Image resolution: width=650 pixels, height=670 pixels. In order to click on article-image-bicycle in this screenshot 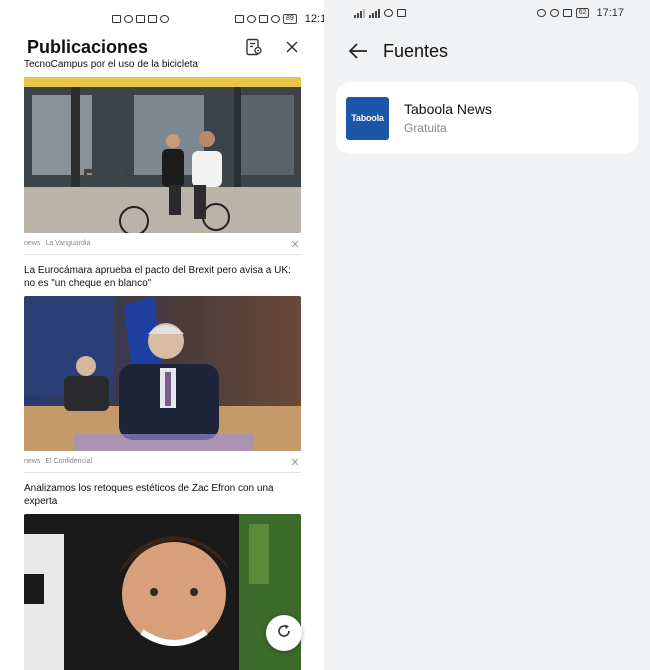, I will do `click(162, 155)`.